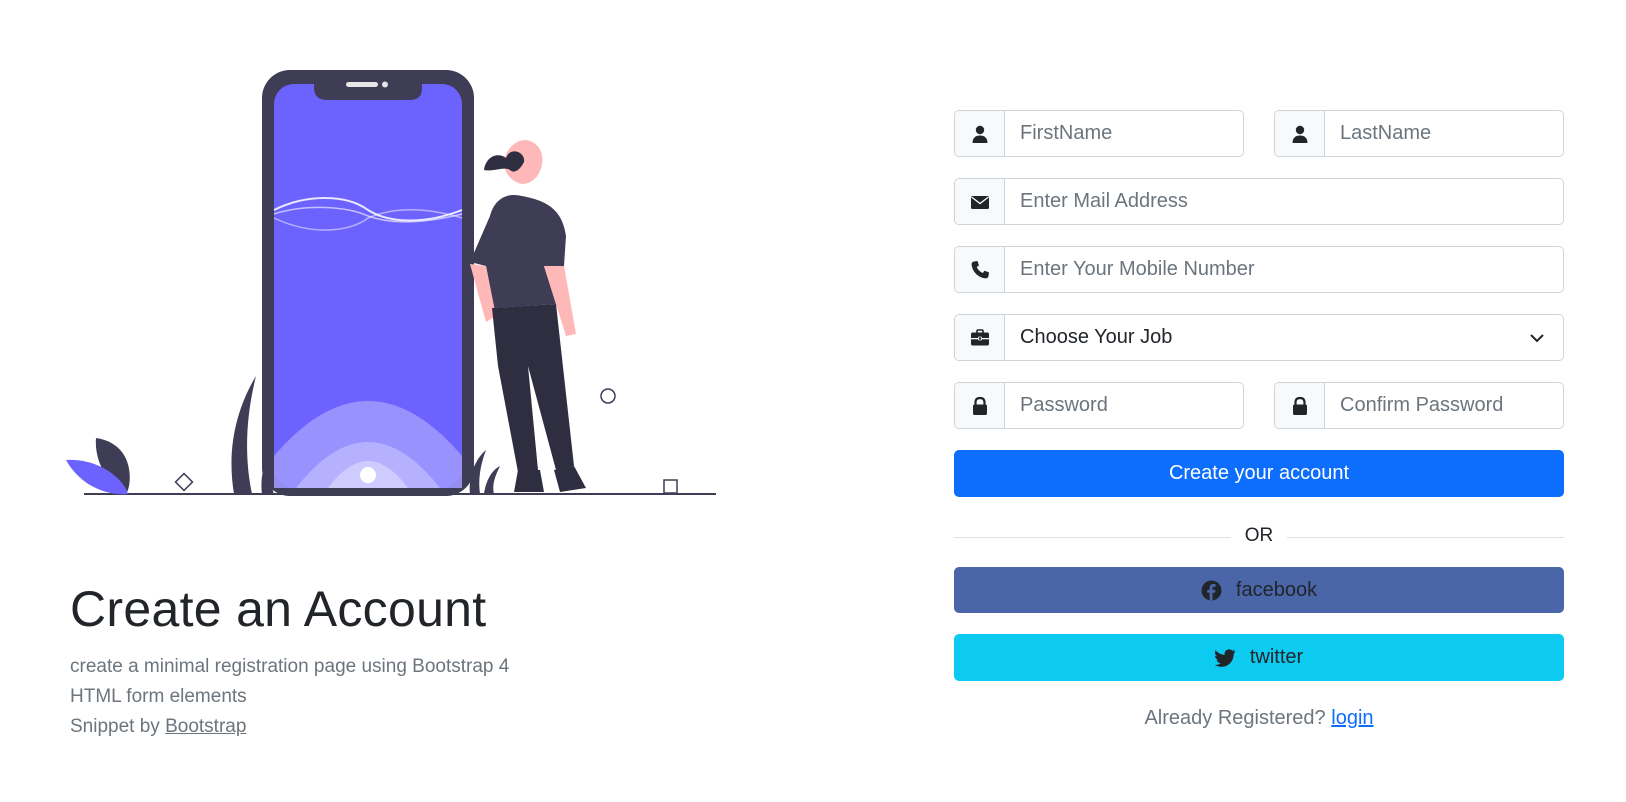  Describe the element at coordinates (1259, 405) in the screenshot. I see `password-row` at that location.